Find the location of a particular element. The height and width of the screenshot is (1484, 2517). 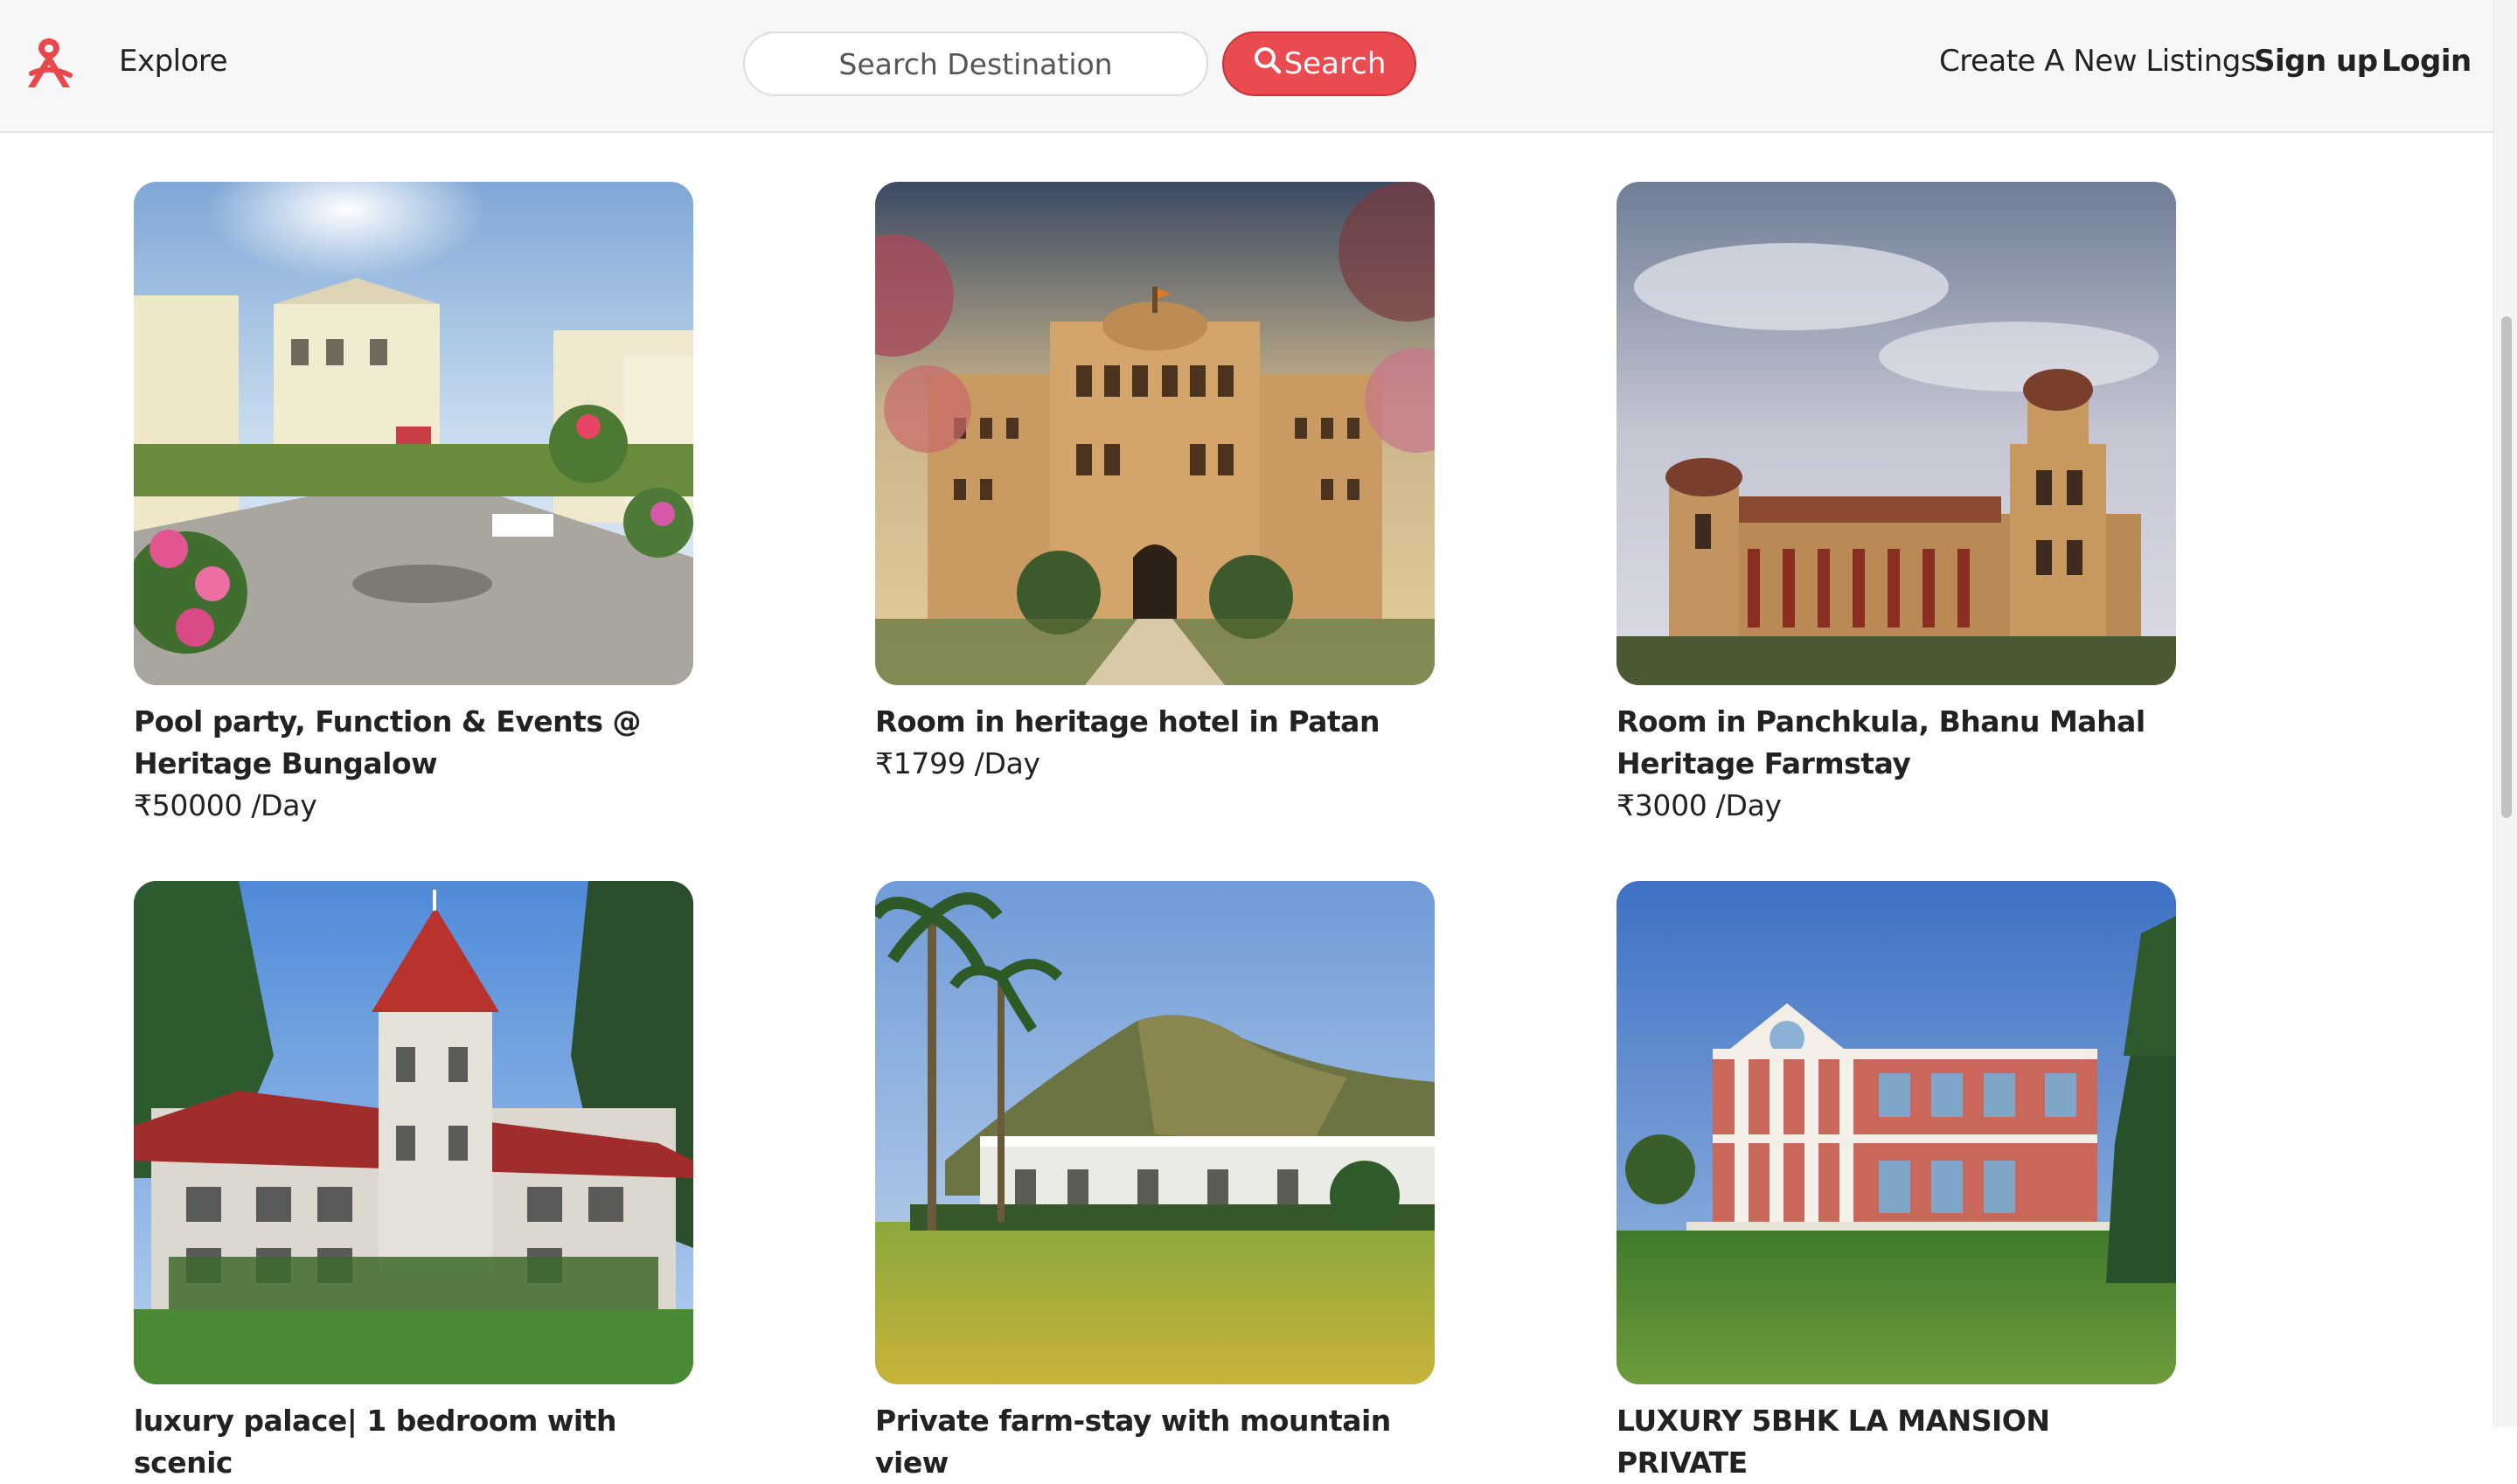

listing-price: ₹3000 /Day is located at coordinates (1699, 805).